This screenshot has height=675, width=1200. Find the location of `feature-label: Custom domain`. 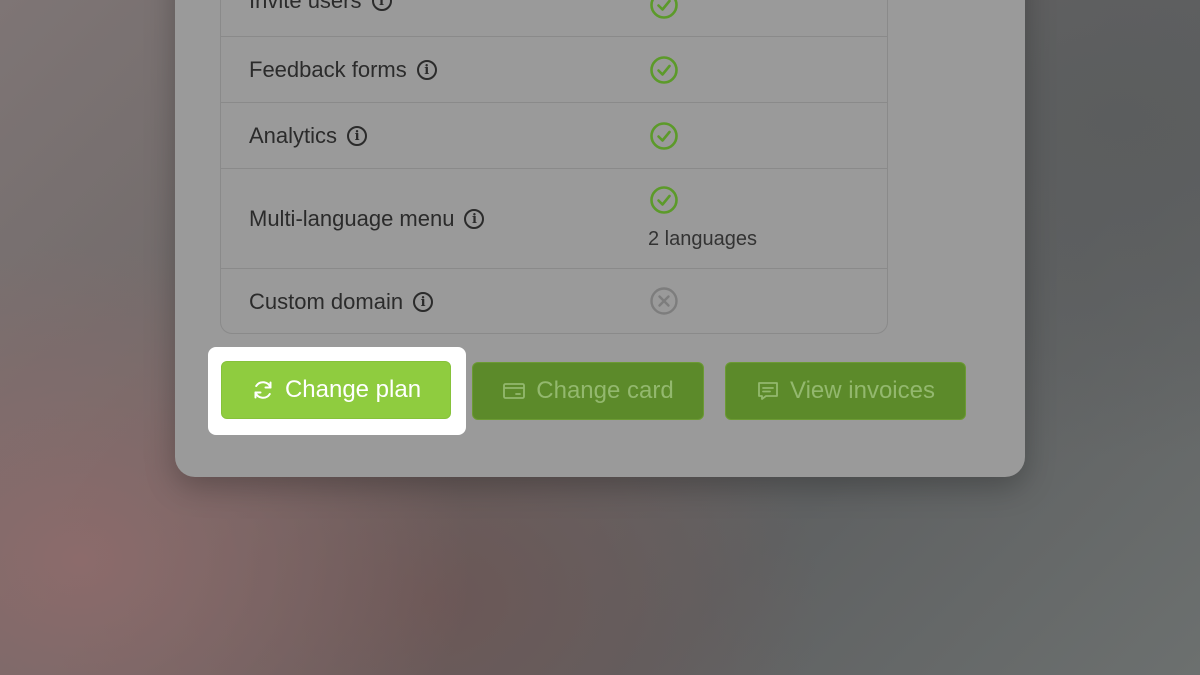

feature-label: Custom domain is located at coordinates (326, 301).